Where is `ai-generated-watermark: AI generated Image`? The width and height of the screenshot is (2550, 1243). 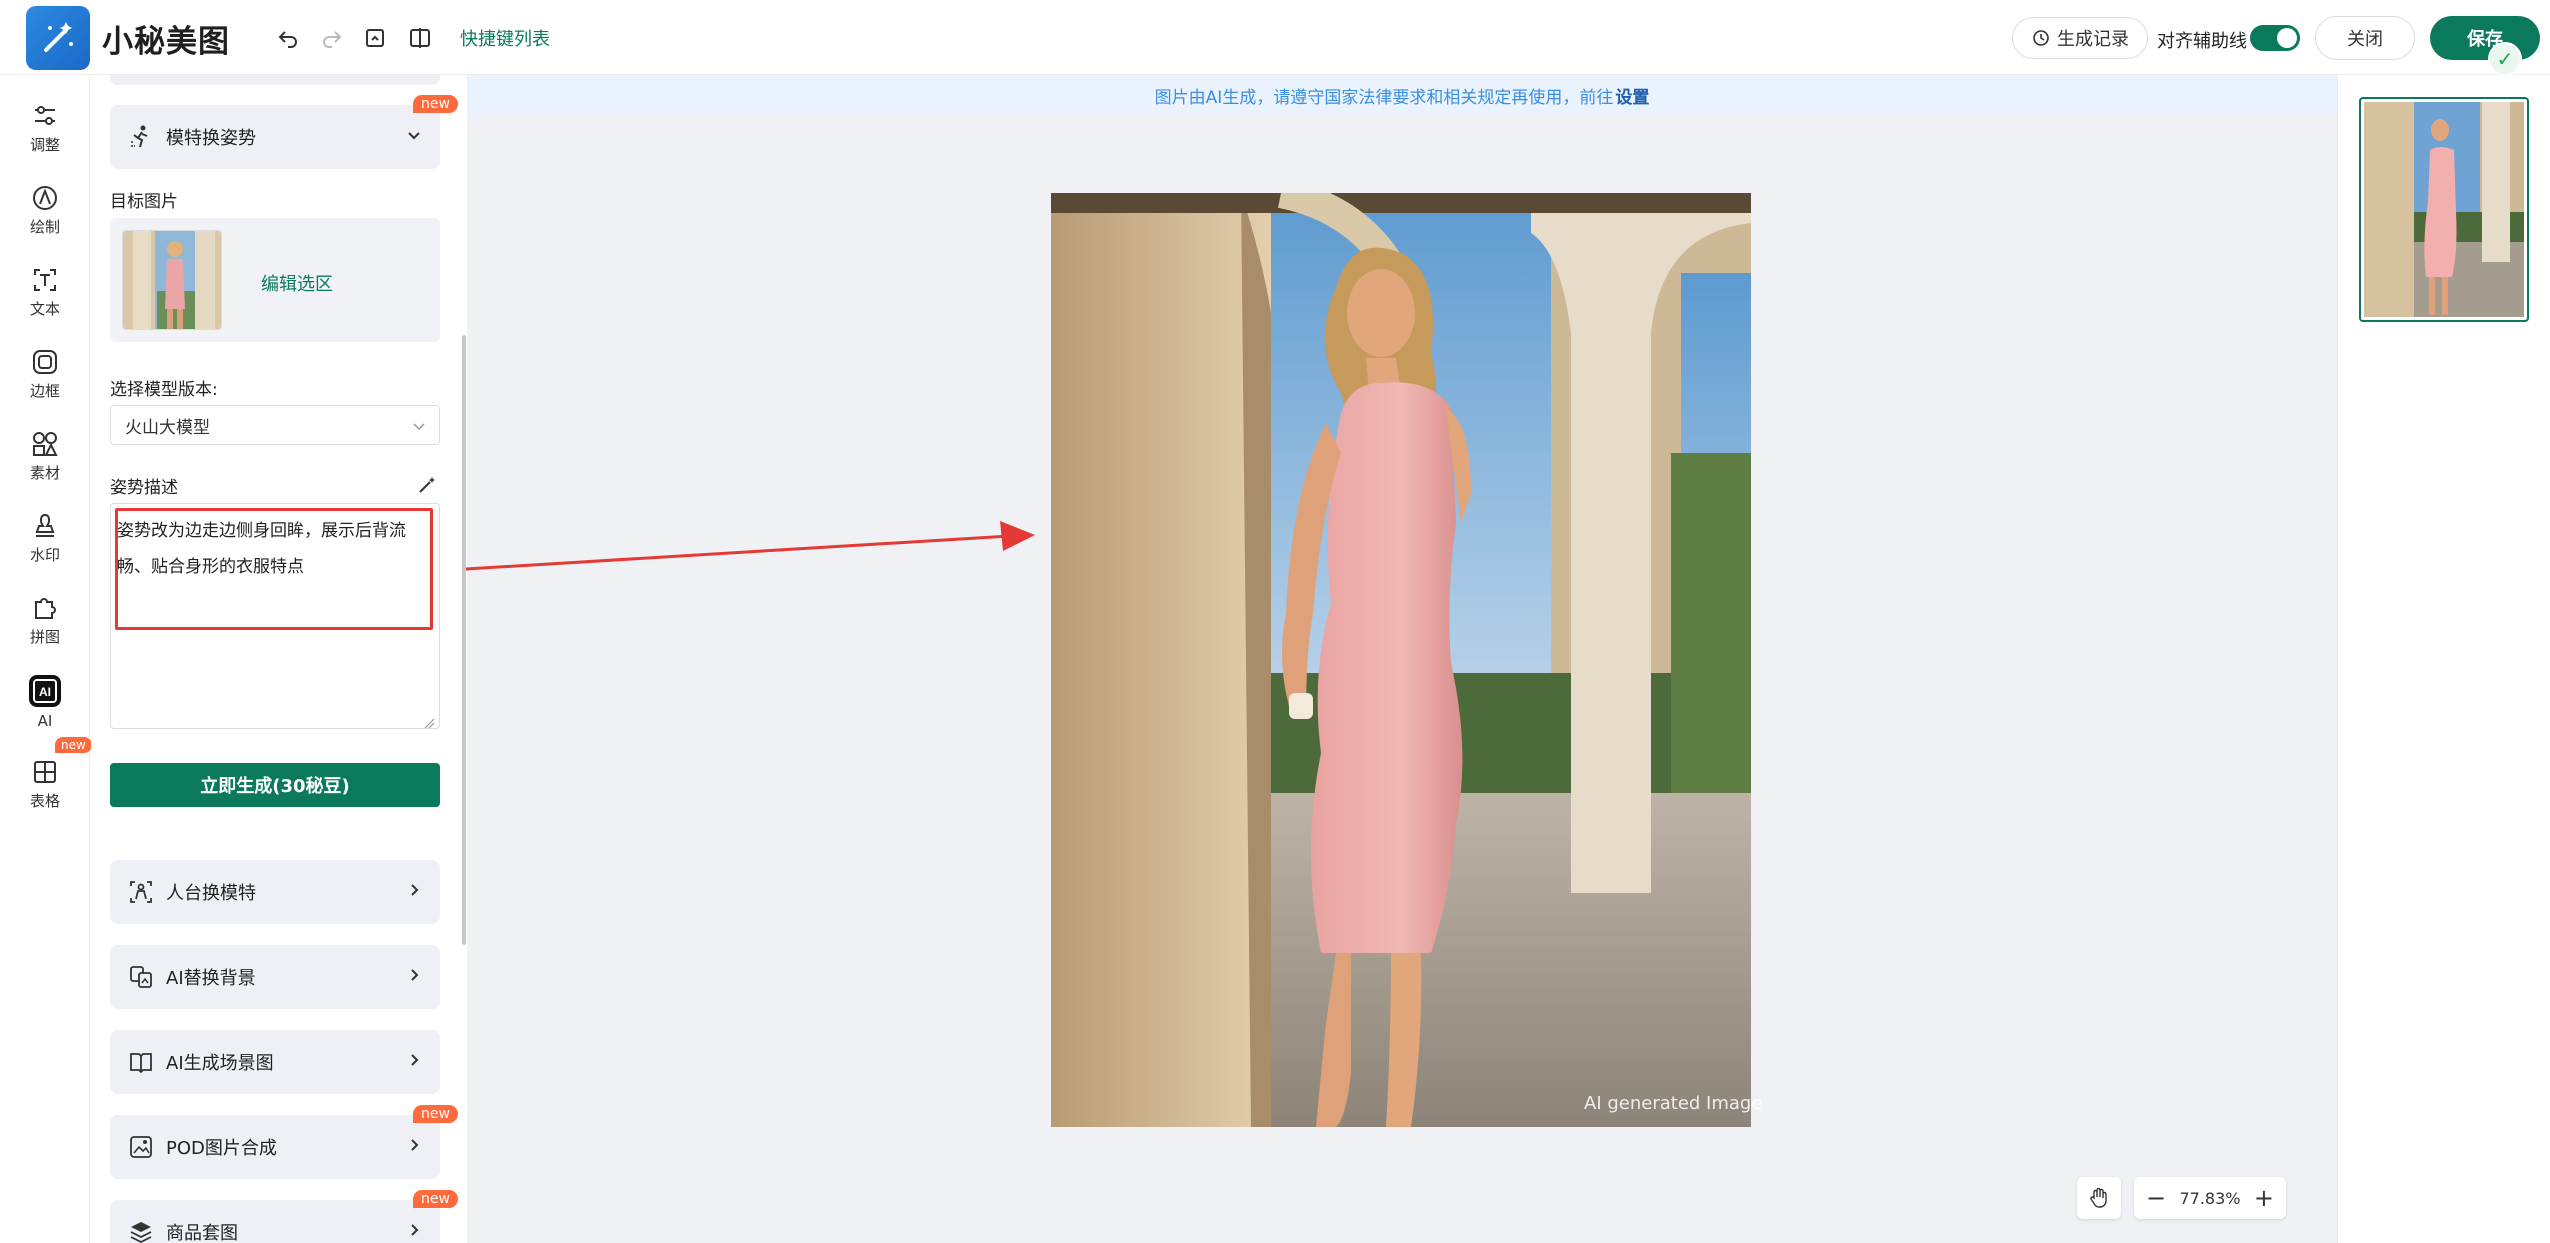
ai-generated-watermark: AI generated Image is located at coordinates (1673, 1103).